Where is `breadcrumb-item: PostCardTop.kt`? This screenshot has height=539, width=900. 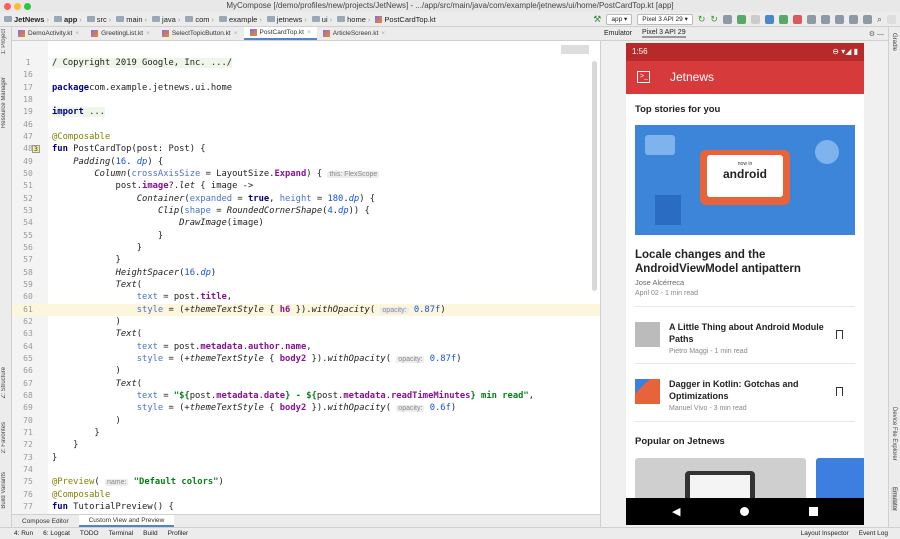 breadcrumb-item: PostCardTop.kt is located at coordinates (405, 19).